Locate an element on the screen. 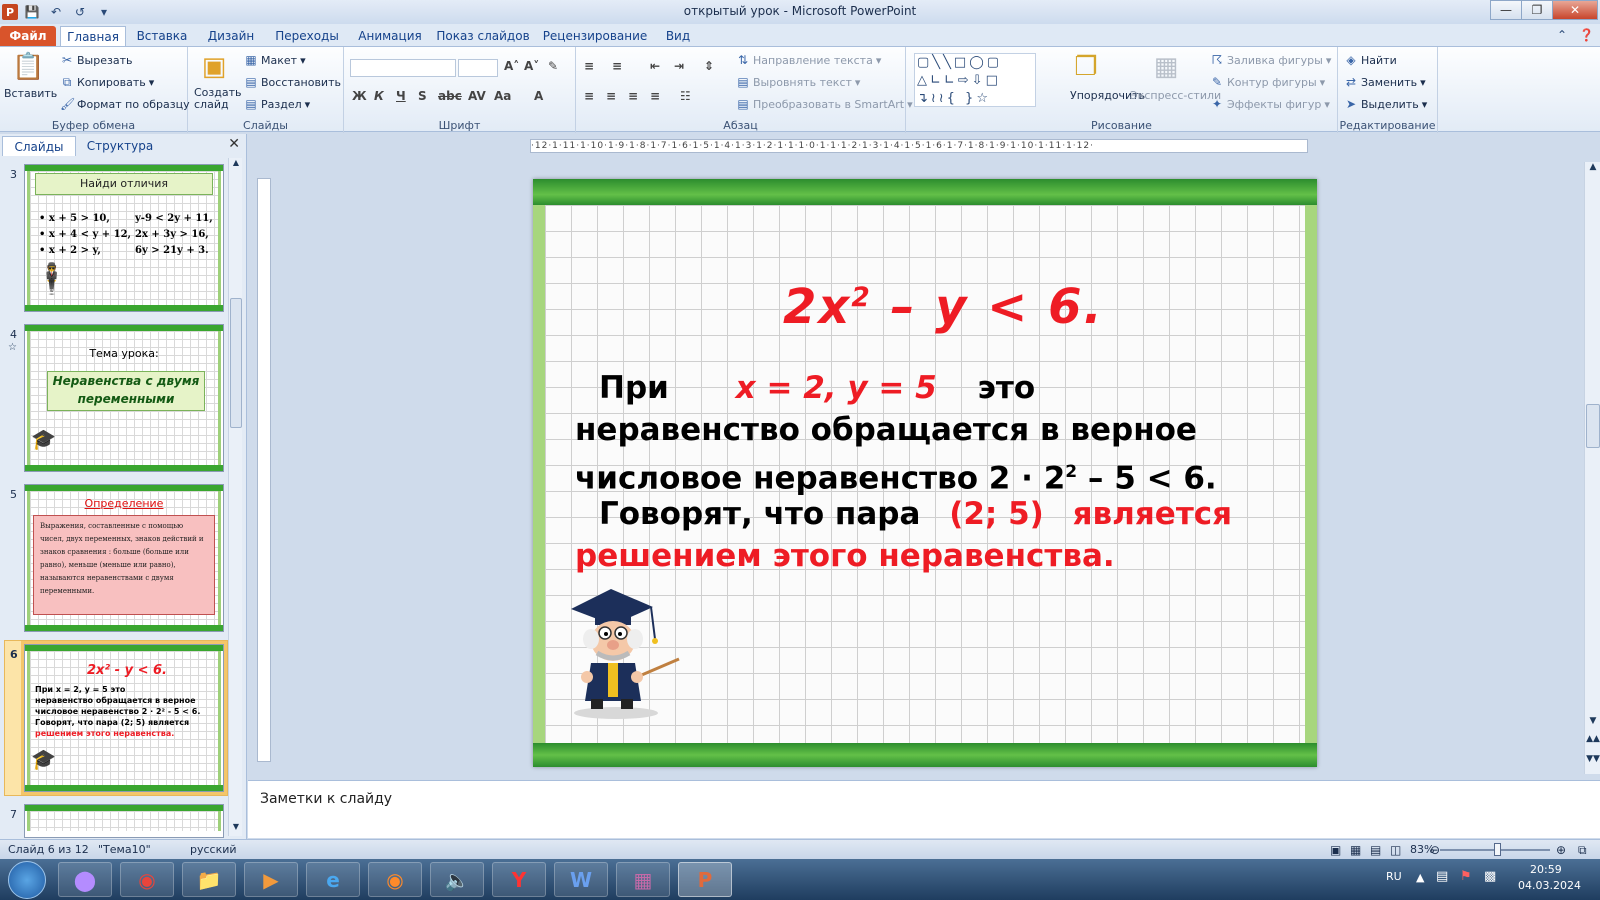  keyboard-language: RU is located at coordinates (1394, 876).